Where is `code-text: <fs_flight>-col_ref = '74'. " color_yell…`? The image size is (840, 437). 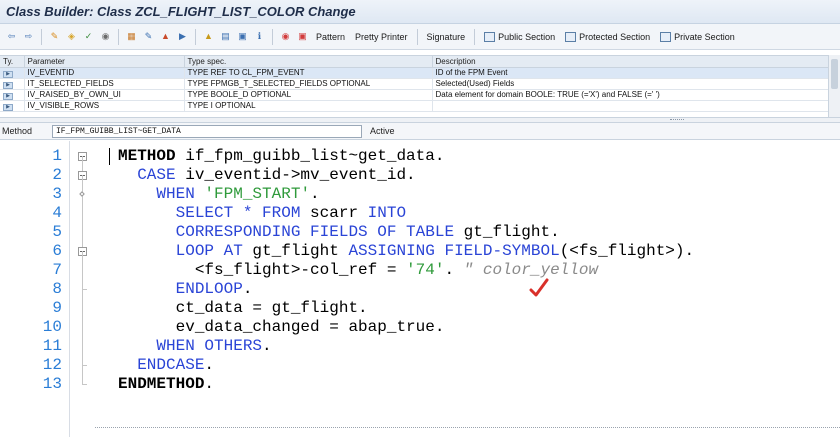 code-text: <fs_flight>-col_ref = '74'. " color_yell… is located at coordinates (358, 270).